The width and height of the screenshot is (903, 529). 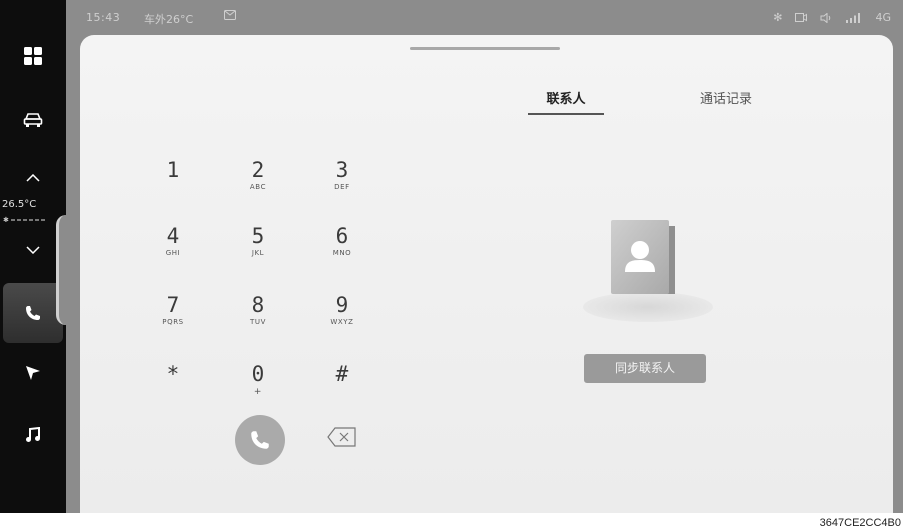 I want to click on dial-key-digit: 8, so click(x=258, y=305).